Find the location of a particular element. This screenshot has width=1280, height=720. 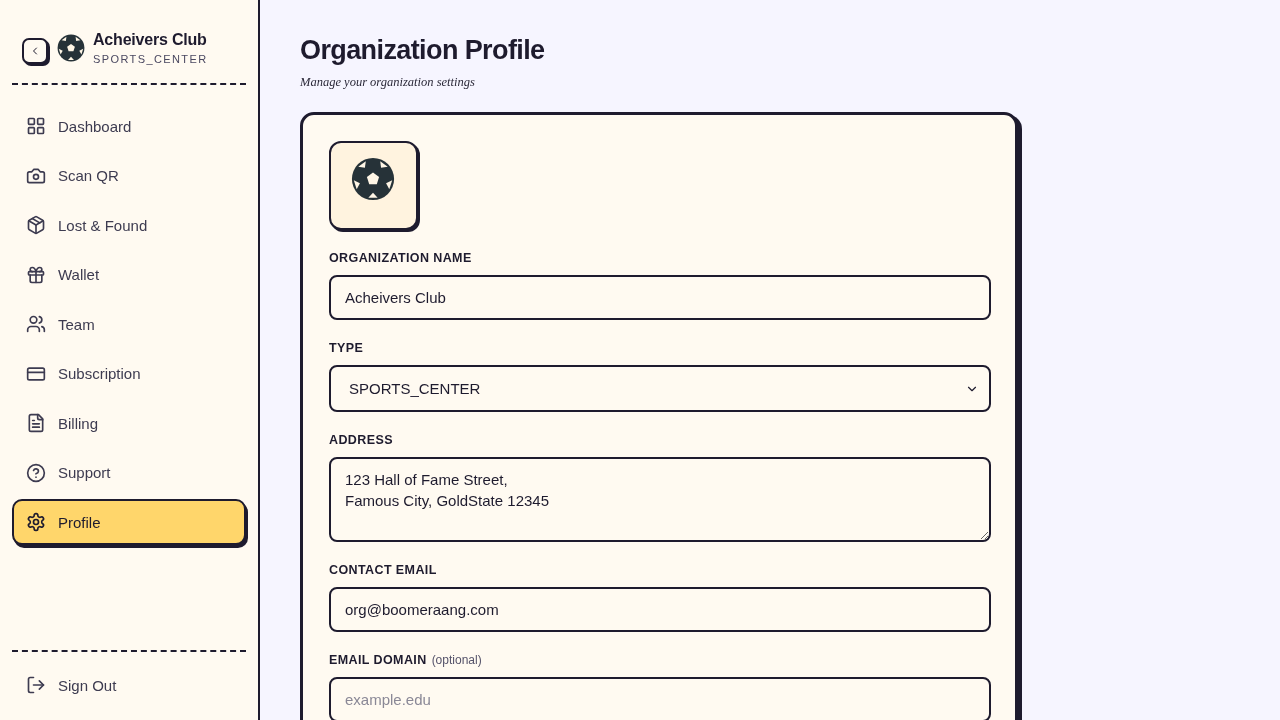

address-field: 123 Hall of Fame Street, Famous City, GoldState 12345 is located at coordinates (660, 499).